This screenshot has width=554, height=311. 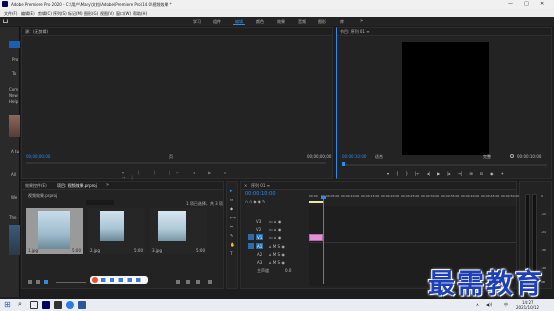 I want to click on new-bin-icon, so click(x=198, y=282).